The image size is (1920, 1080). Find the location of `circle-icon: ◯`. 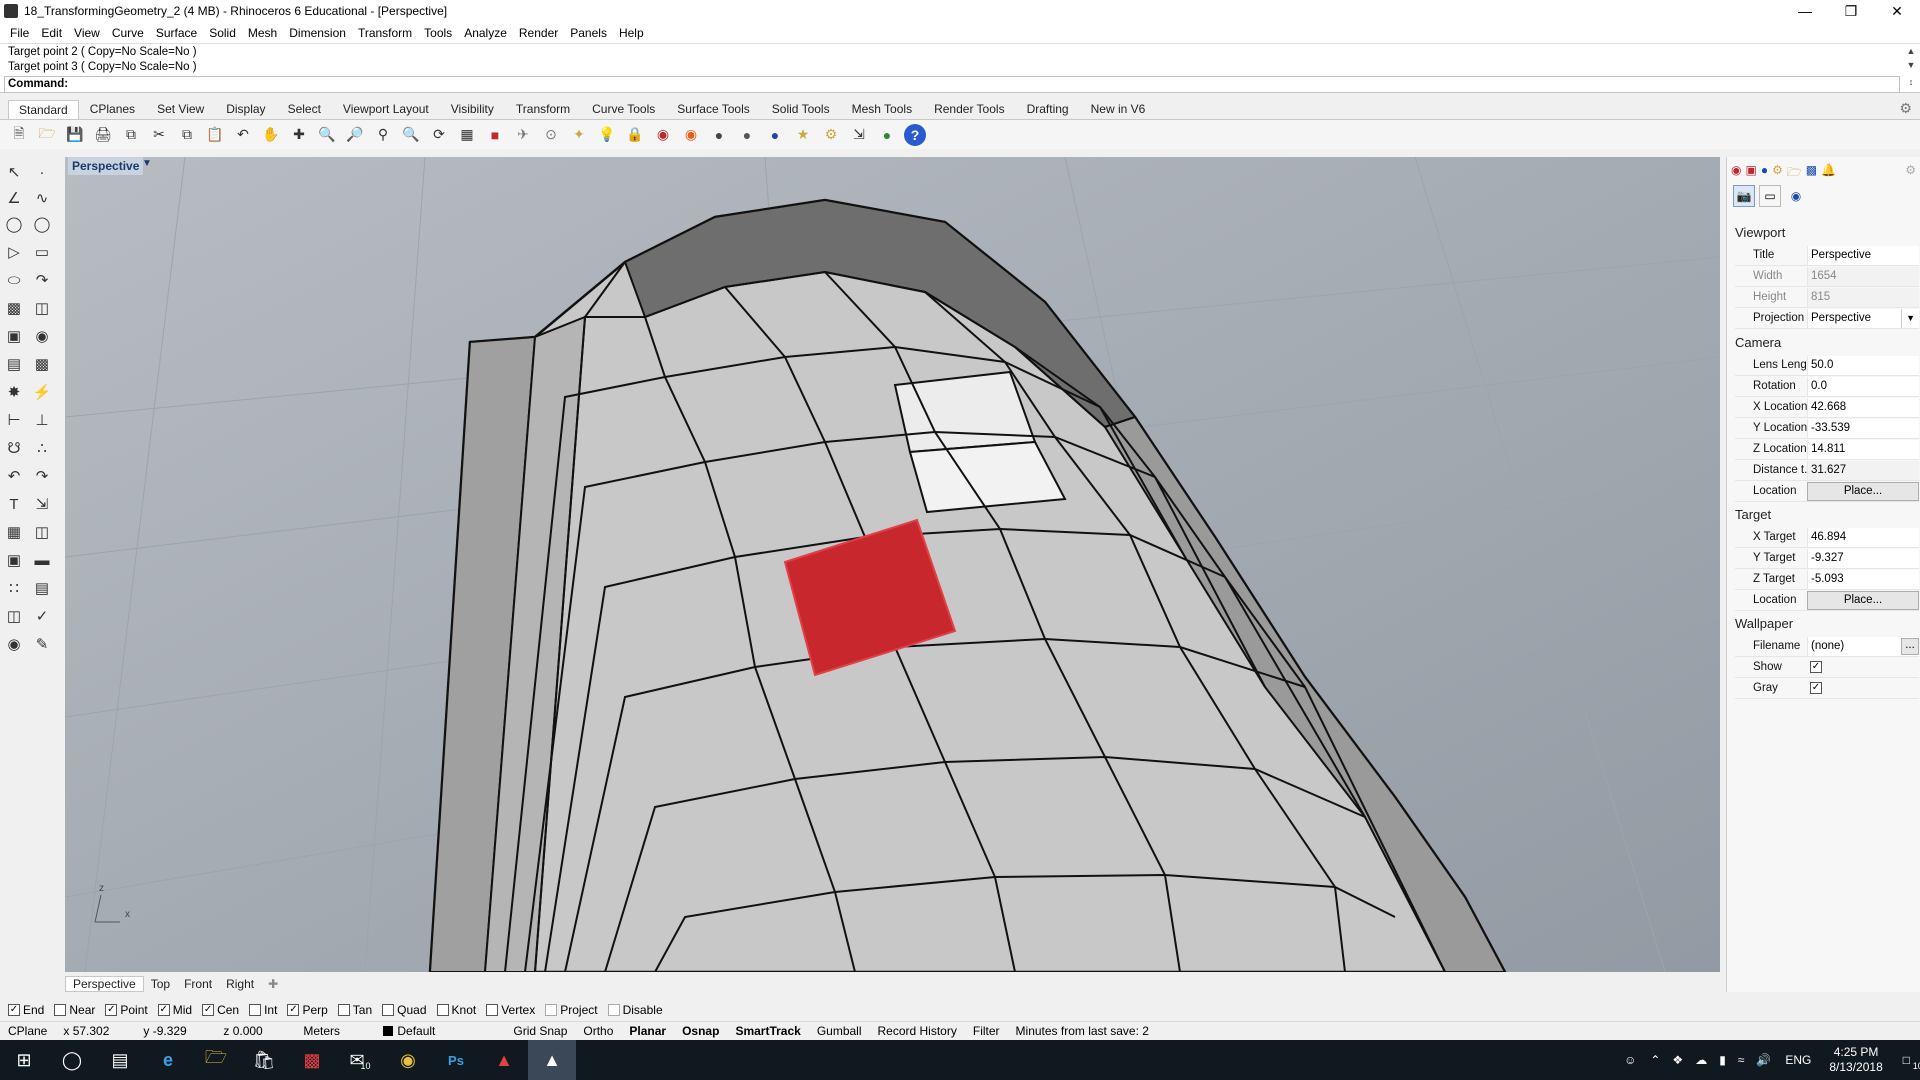

circle-icon: ◯ is located at coordinates (14, 224).